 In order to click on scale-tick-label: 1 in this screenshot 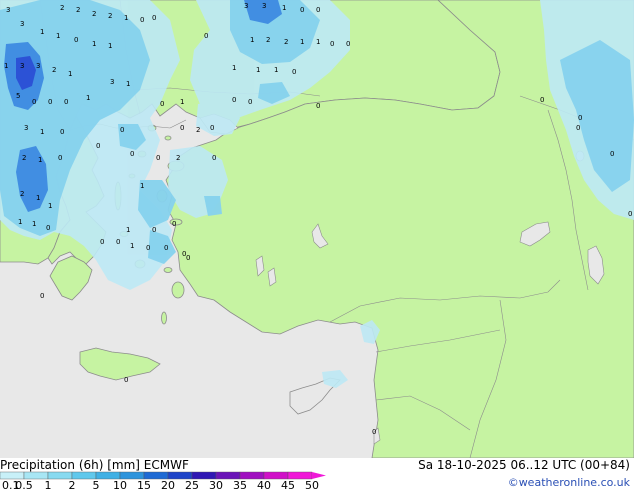, I will do `click(48, 484)`.